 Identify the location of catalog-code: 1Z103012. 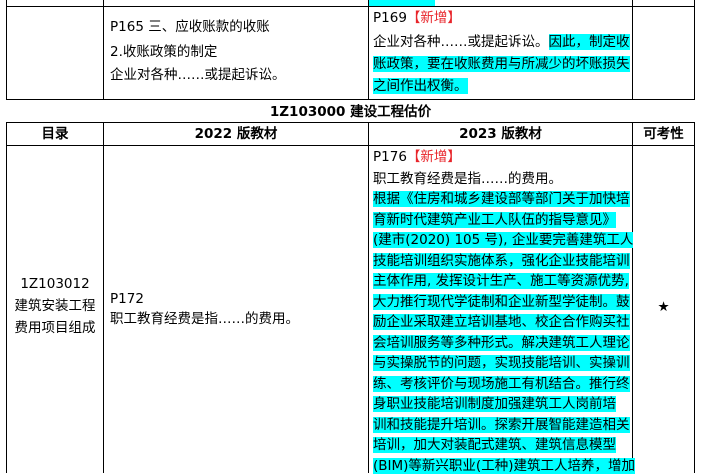
(55, 284).